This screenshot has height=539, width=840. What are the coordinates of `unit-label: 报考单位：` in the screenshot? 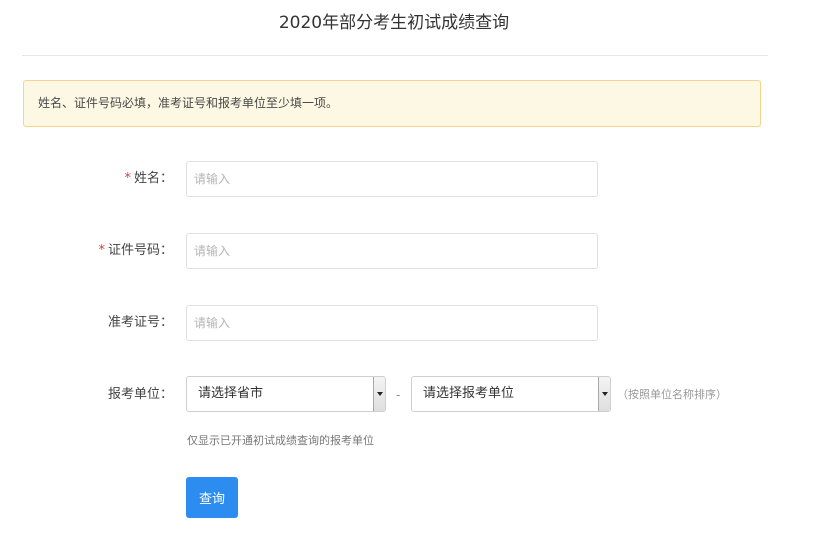 It's located at (140, 394).